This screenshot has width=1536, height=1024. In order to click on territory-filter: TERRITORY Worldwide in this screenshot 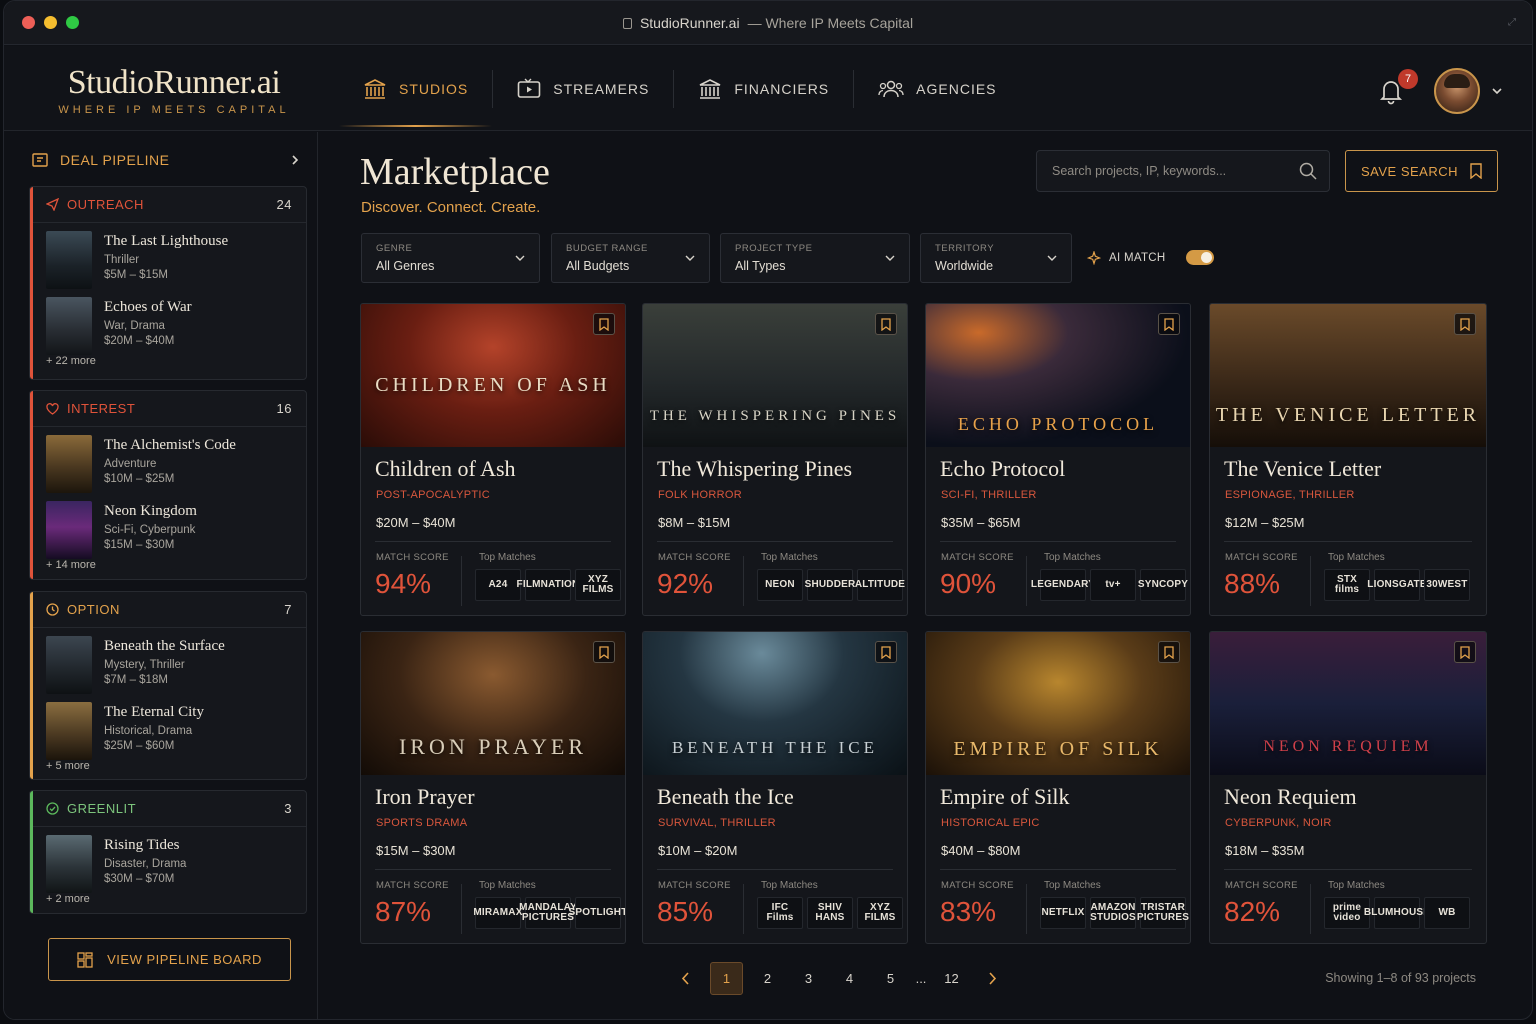, I will do `click(996, 258)`.